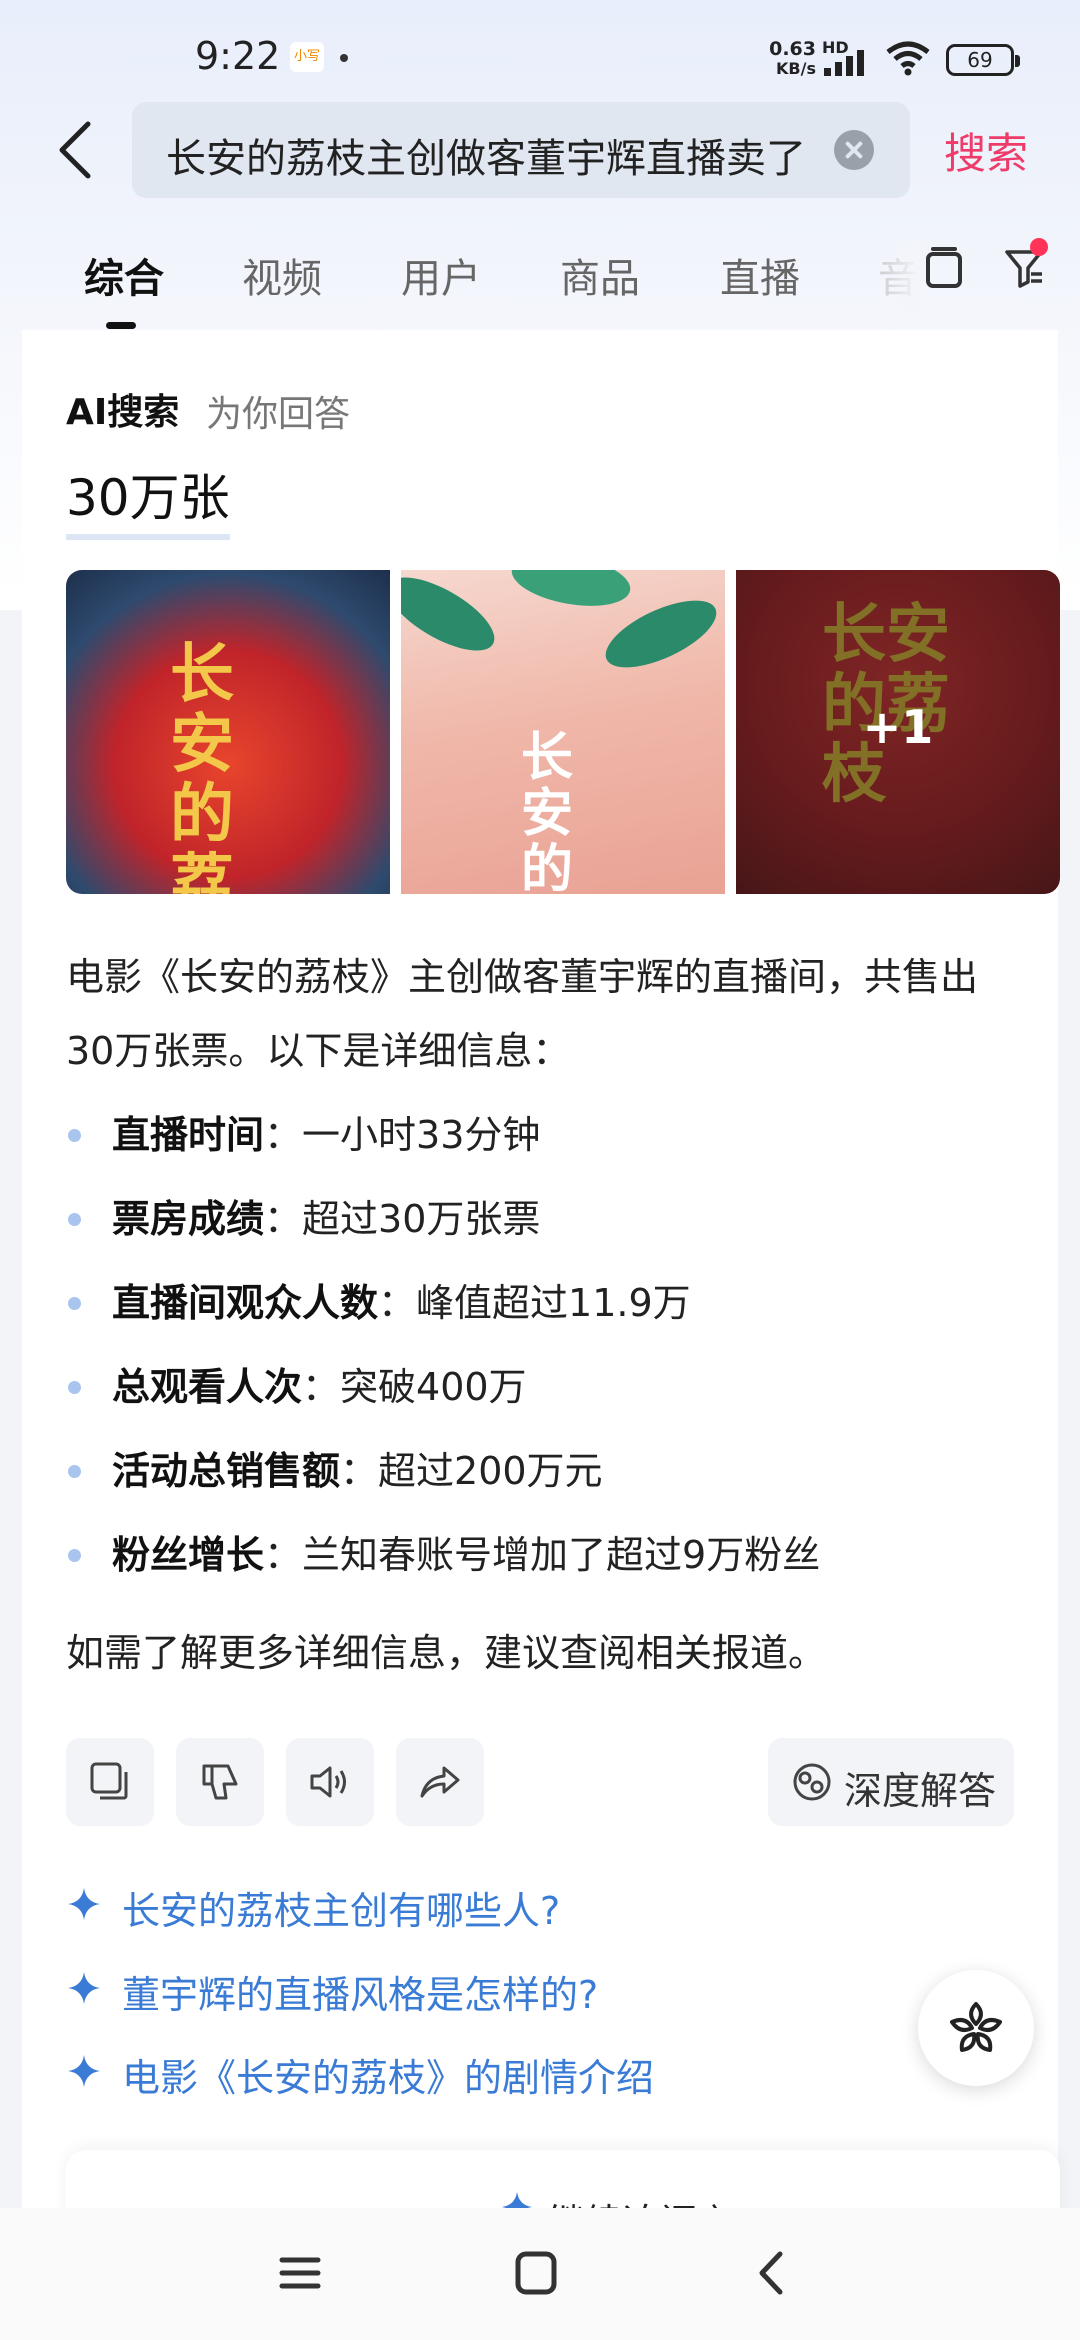 This screenshot has width=1080, height=2340. I want to click on poster-image-2: 长安的荔枝, so click(563, 732).